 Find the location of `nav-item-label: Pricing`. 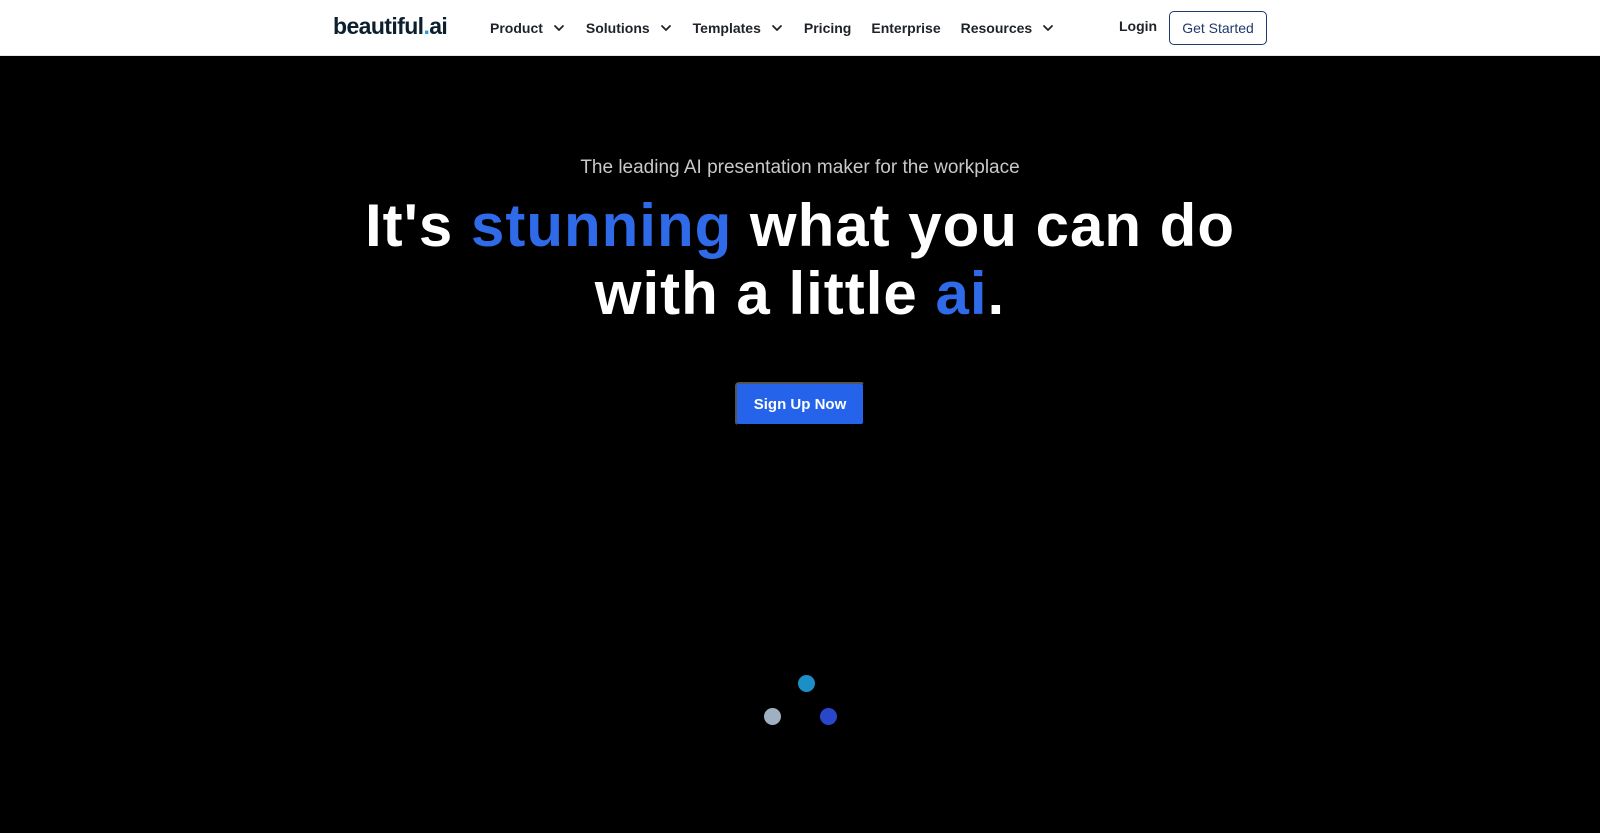

nav-item-label: Pricing is located at coordinates (827, 28).